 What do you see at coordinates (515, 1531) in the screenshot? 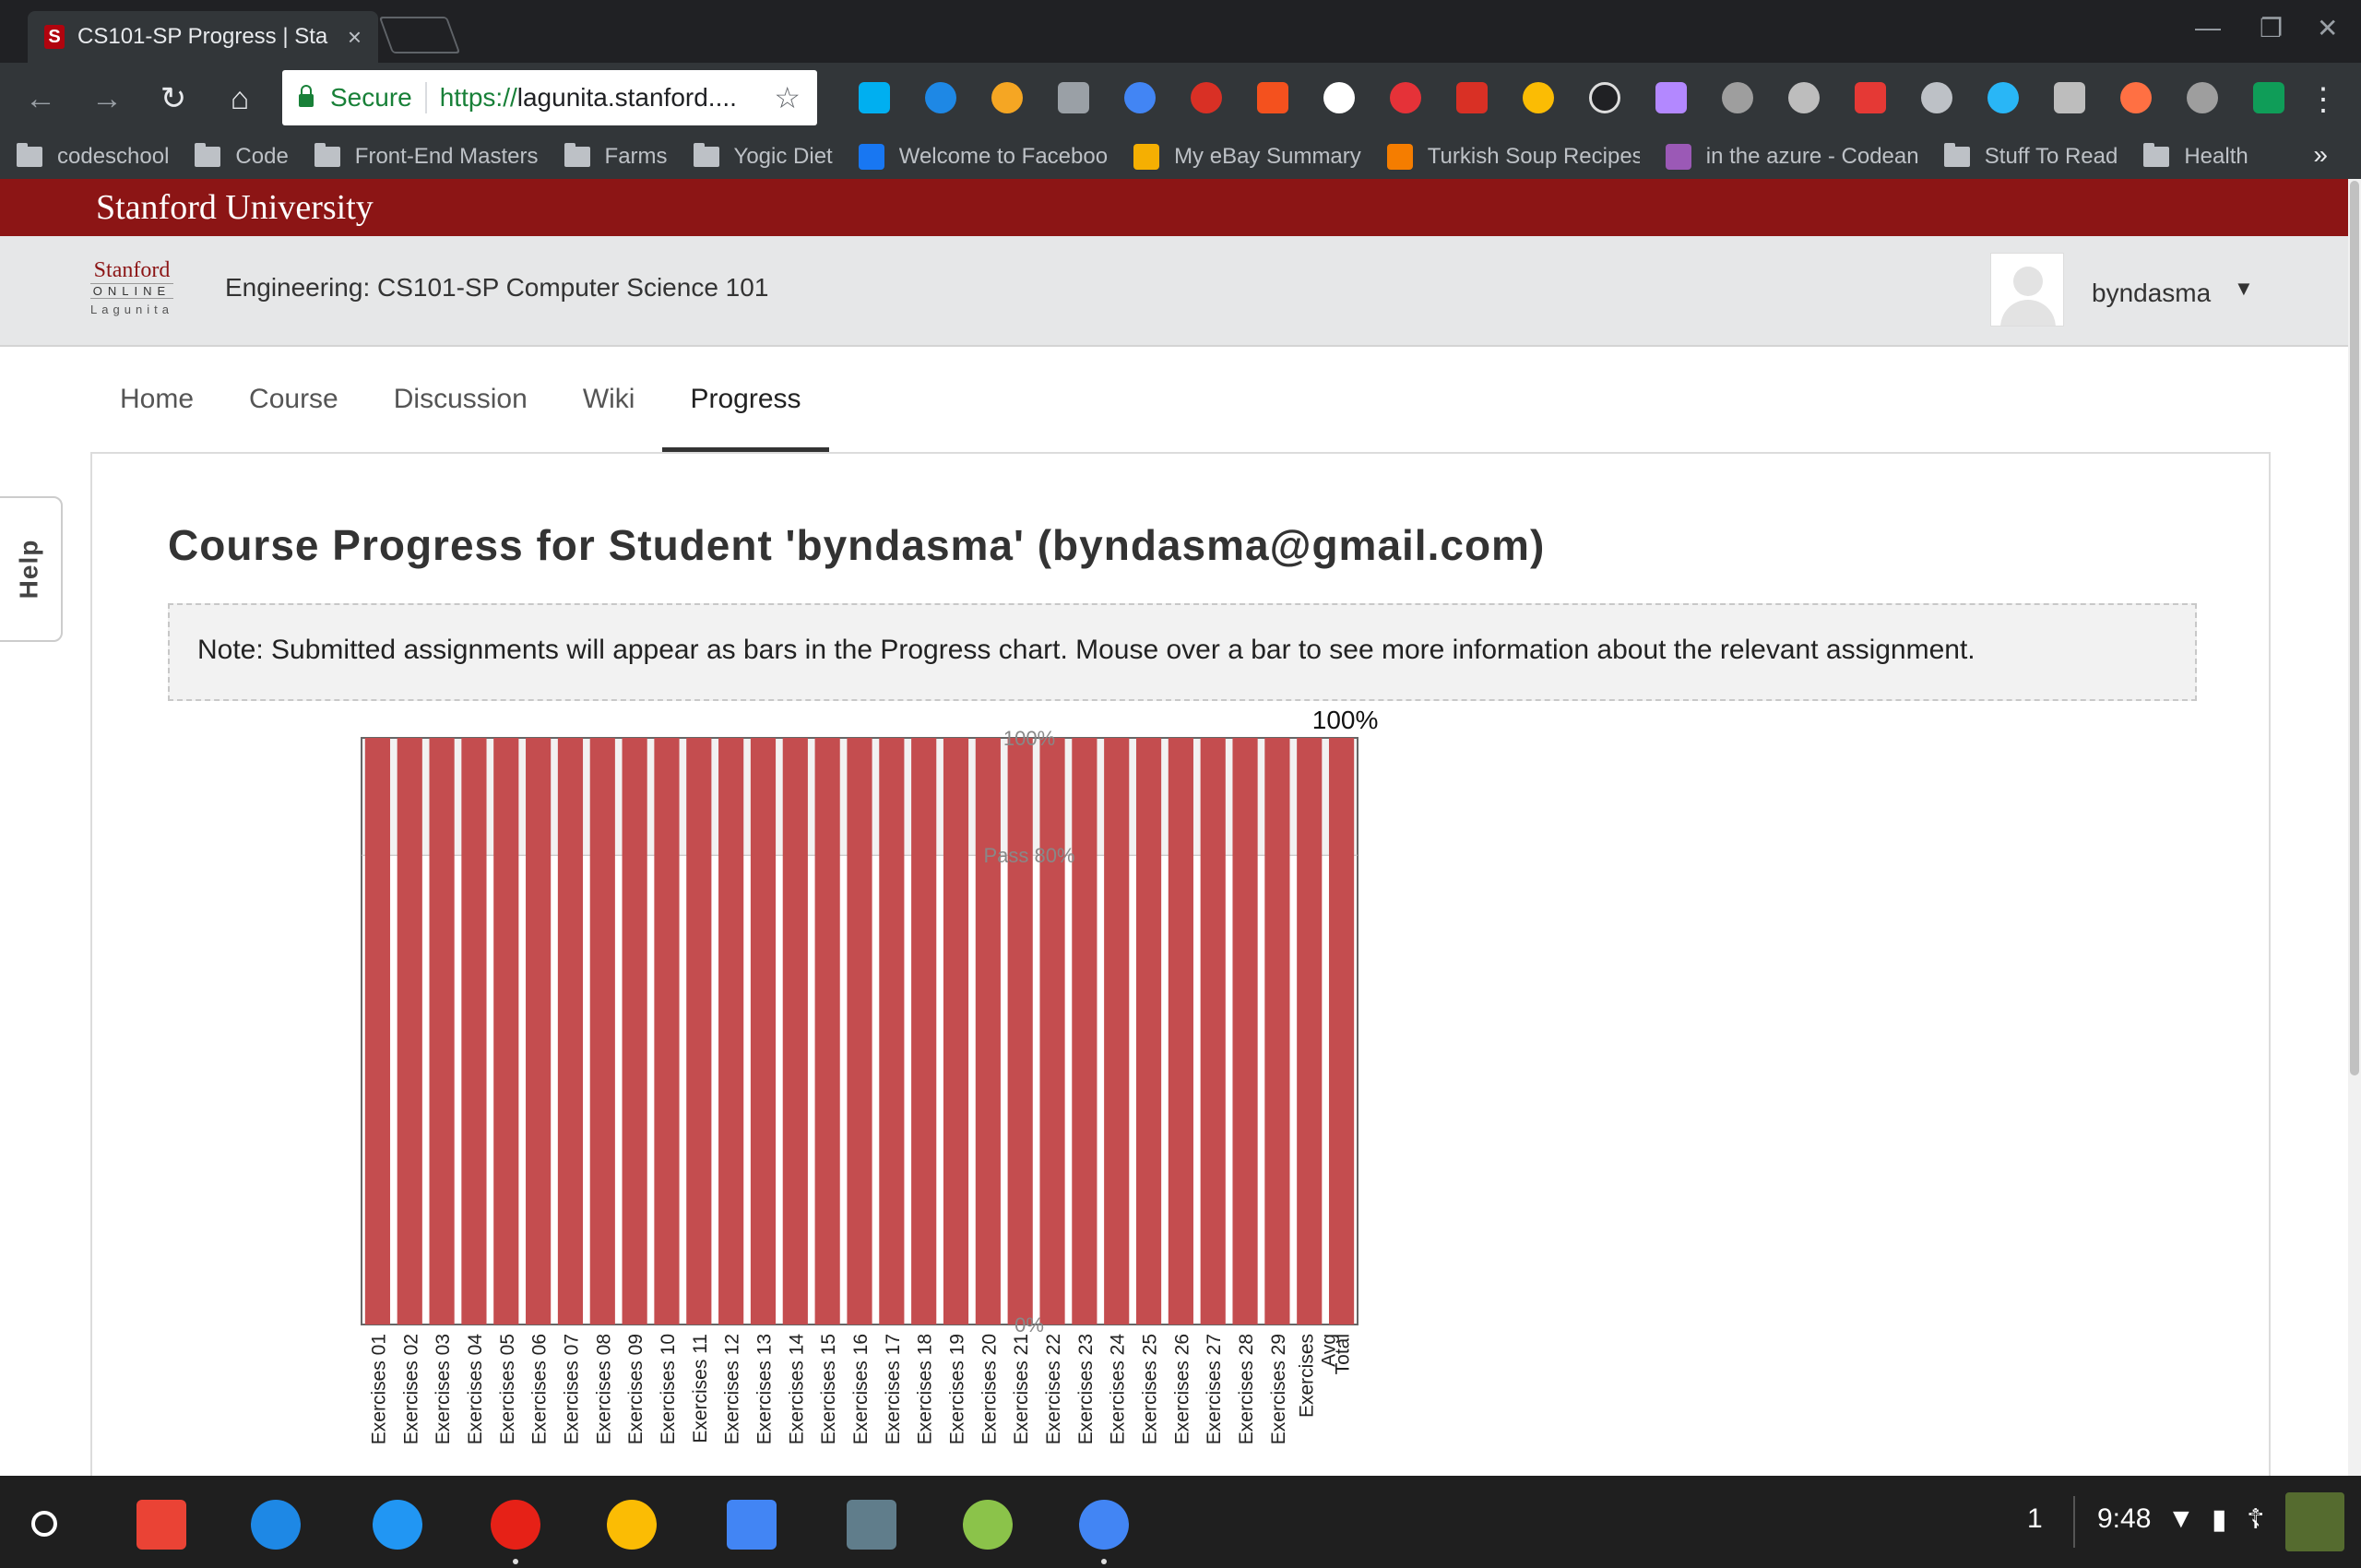
I see `youtube-app-icon` at bounding box center [515, 1531].